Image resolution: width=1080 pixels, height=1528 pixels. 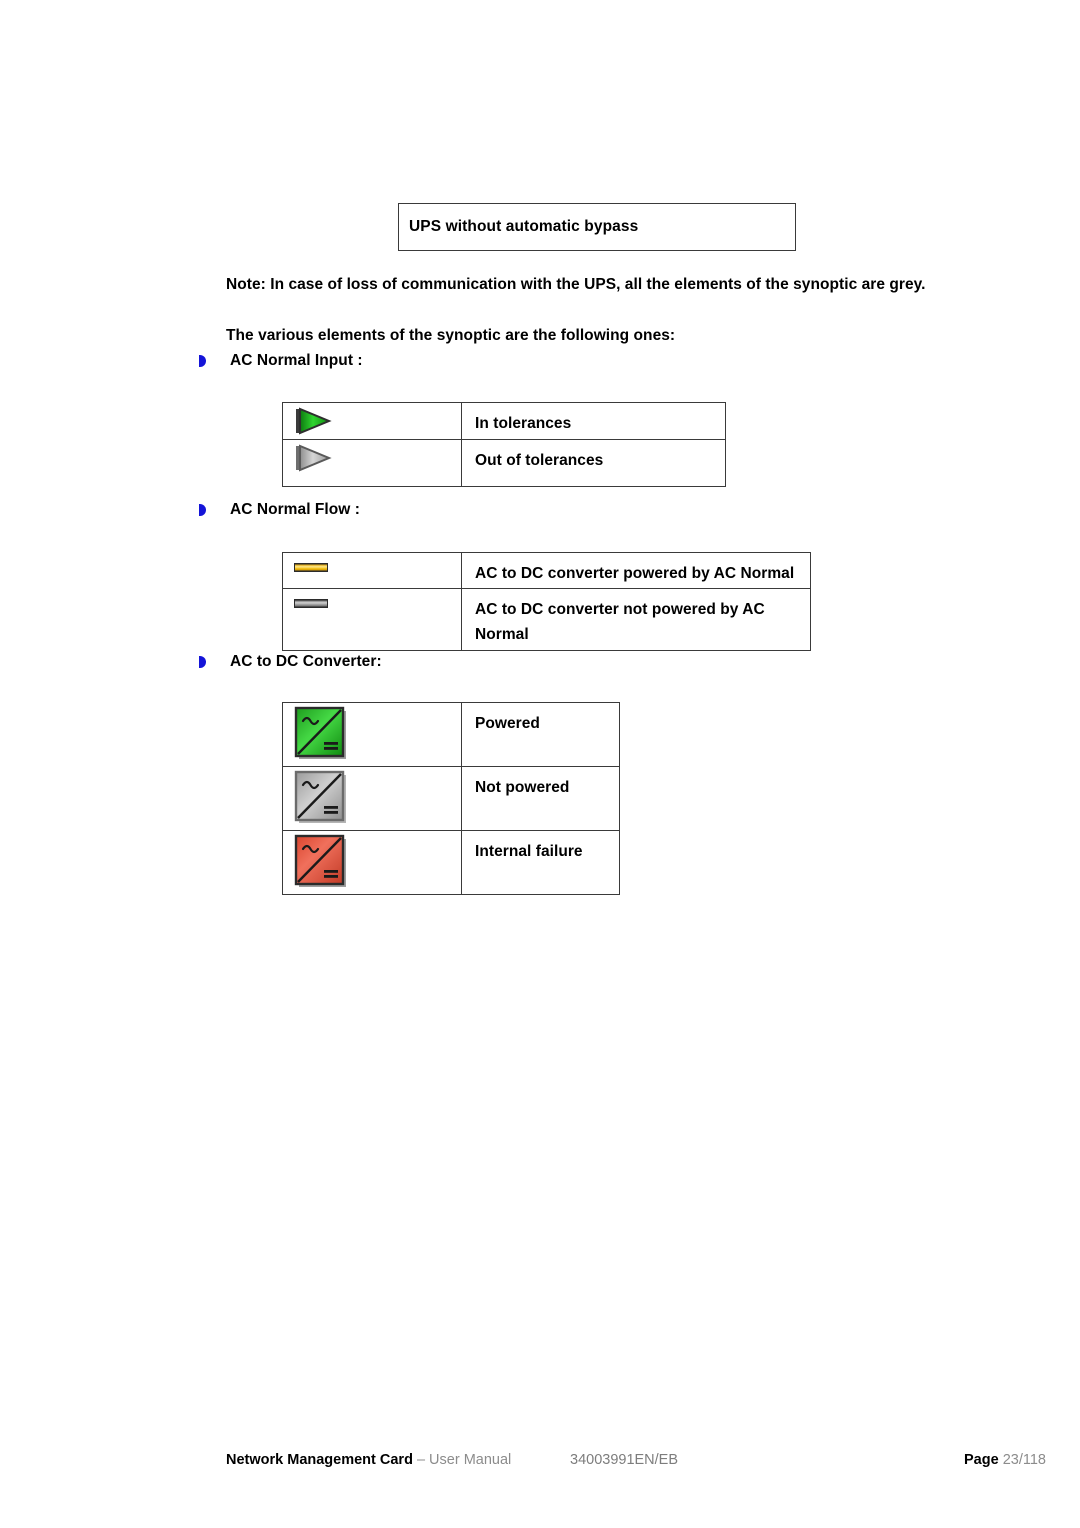 I want to click on green-converter-icon, so click(x=320, y=732).